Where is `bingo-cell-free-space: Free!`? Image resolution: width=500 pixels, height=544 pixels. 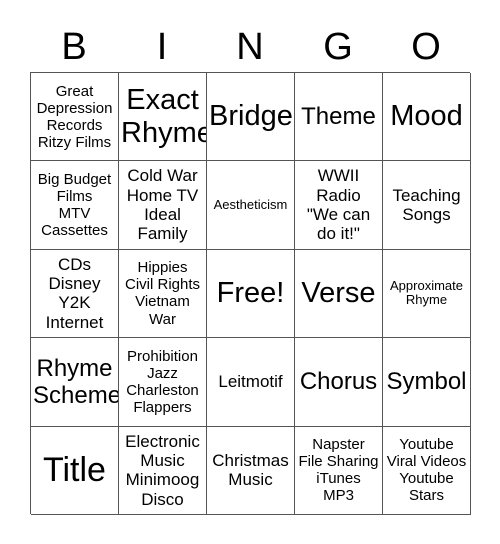 bingo-cell-free-space: Free! is located at coordinates (251, 294).